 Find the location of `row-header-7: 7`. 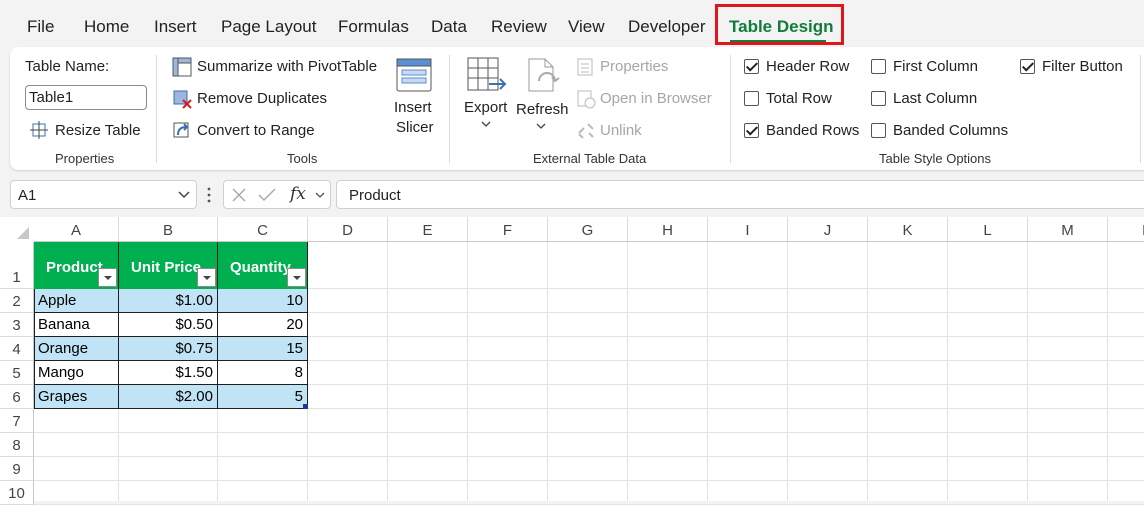

row-header-7: 7 is located at coordinates (17, 421).